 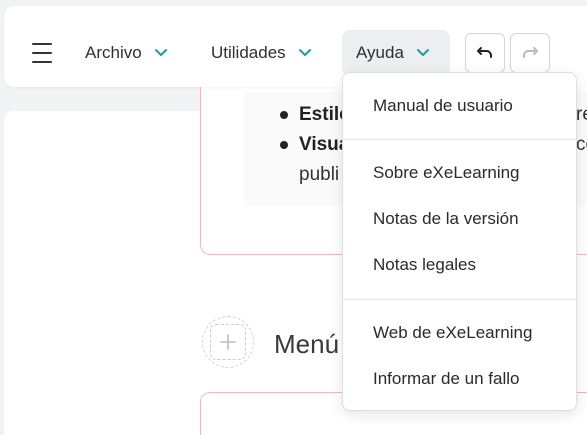 What do you see at coordinates (581, 114) in the screenshot?
I see `bullet-text: re` at bounding box center [581, 114].